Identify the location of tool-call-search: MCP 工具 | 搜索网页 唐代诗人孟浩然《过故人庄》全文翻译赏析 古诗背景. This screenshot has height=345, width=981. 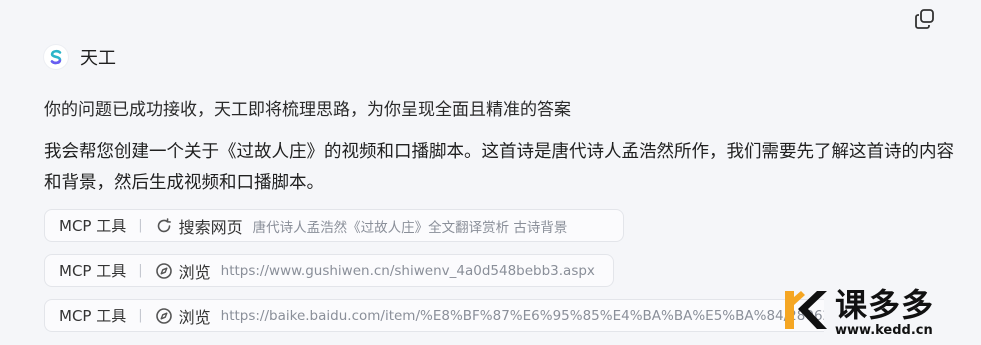
(334, 225).